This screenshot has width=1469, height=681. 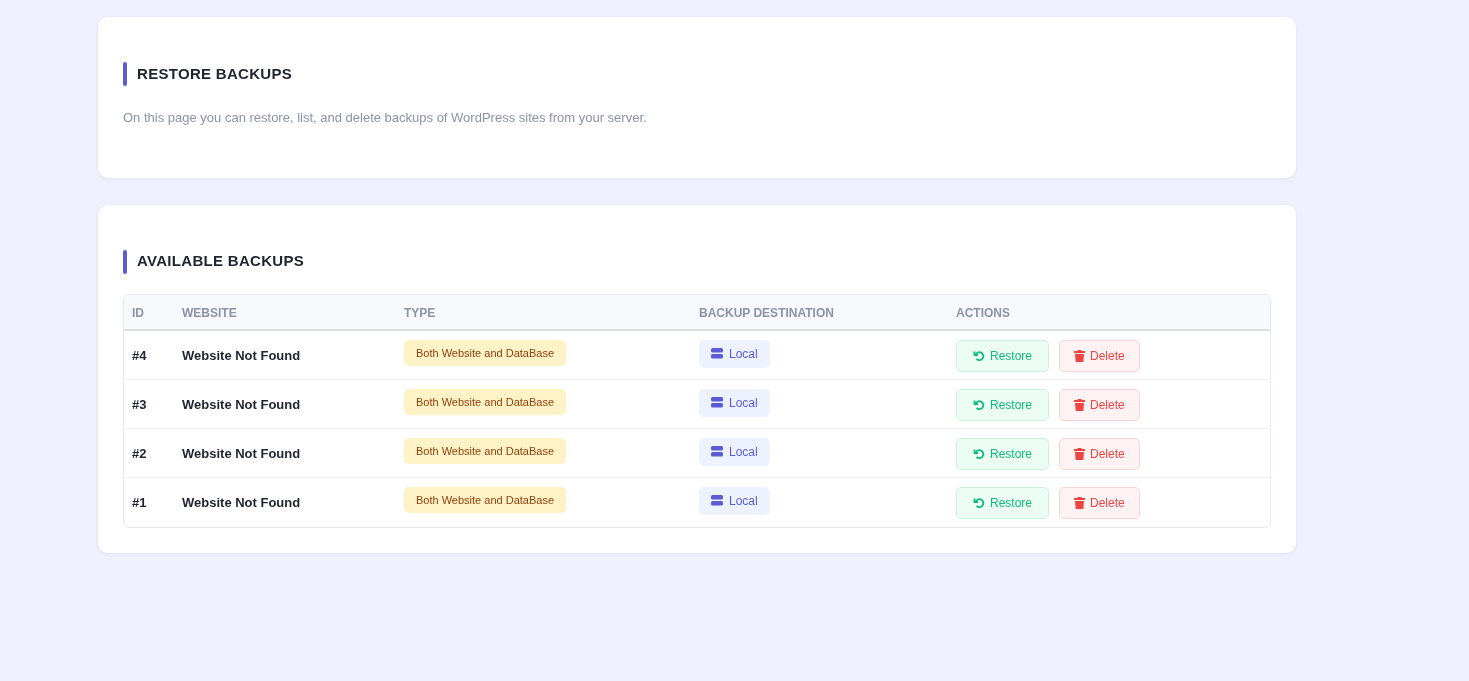 I want to click on column-header: ACTIONS, so click(x=983, y=312).